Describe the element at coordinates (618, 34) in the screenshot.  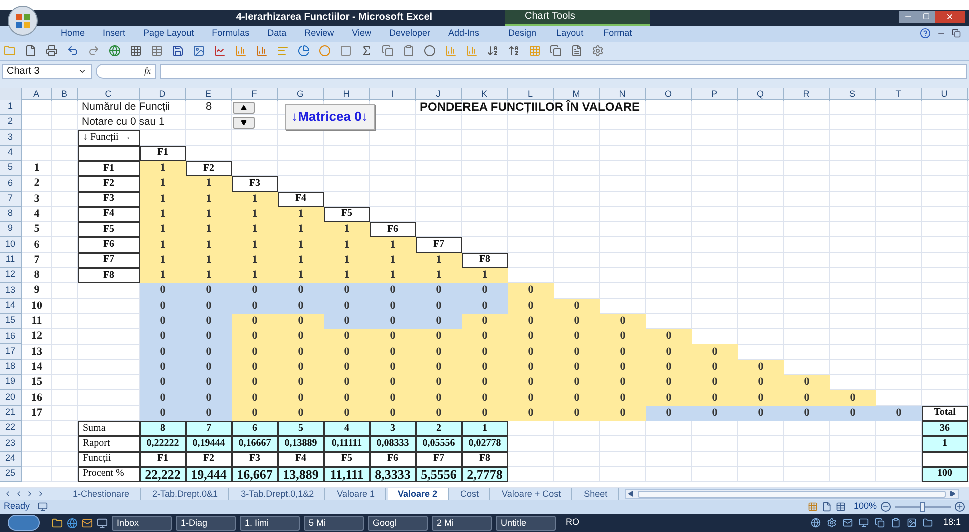
I see `ribbon-tab: Format` at that location.